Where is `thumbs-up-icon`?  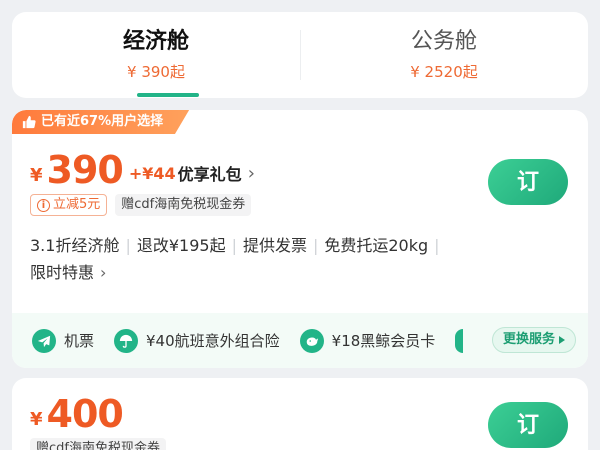 thumbs-up-icon is located at coordinates (29, 122).